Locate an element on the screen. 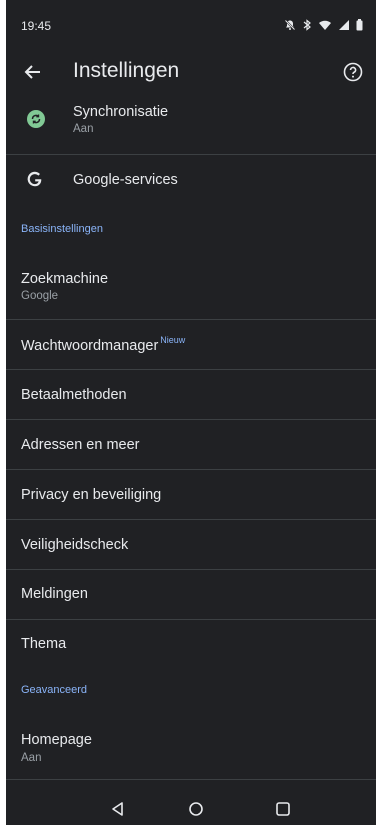 The width and height of the screenshot is (382, 825). theme-label: Thema is located at coordinates (44, 644).